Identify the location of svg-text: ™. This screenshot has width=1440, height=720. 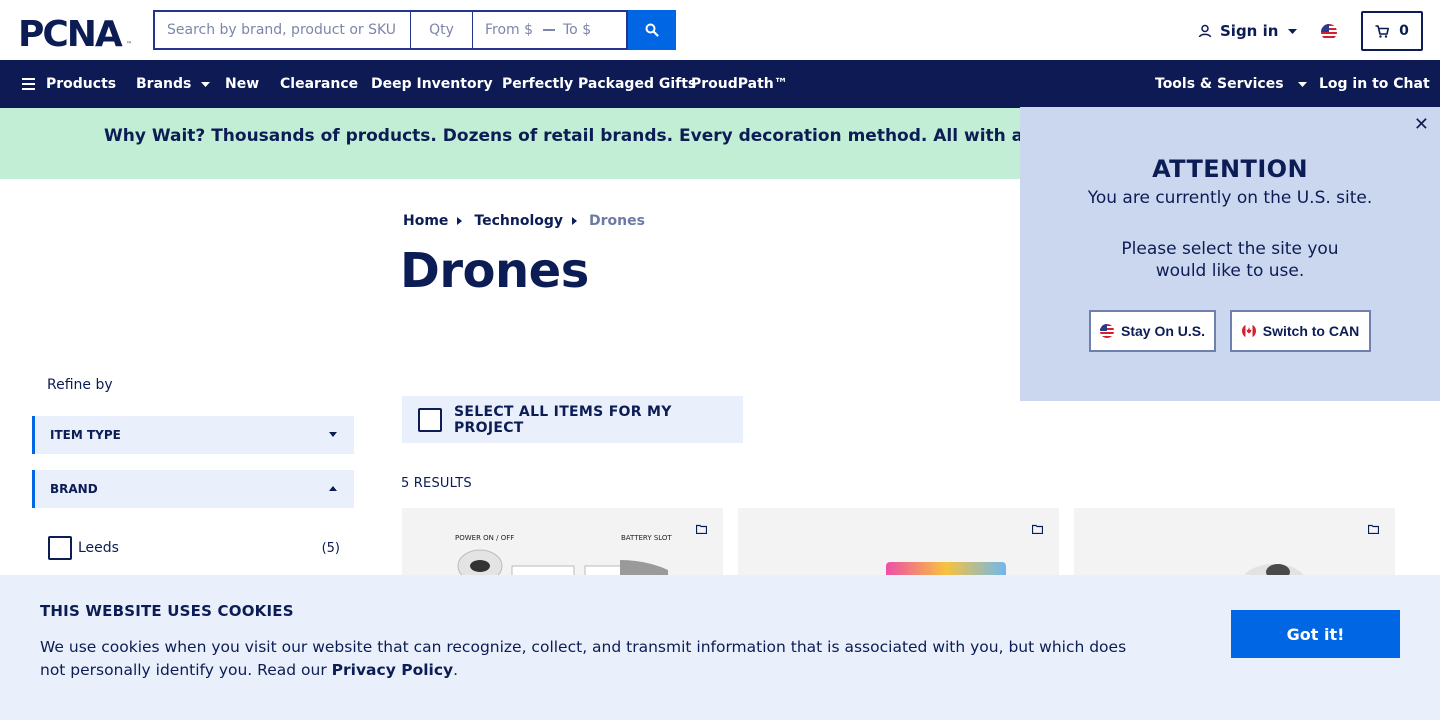
(129, 44).